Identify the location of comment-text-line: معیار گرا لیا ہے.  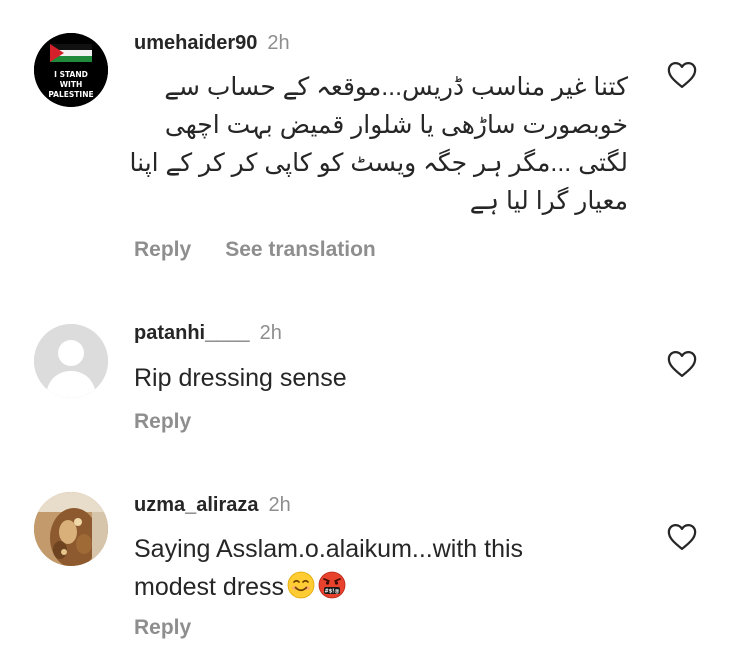
(548, 201).